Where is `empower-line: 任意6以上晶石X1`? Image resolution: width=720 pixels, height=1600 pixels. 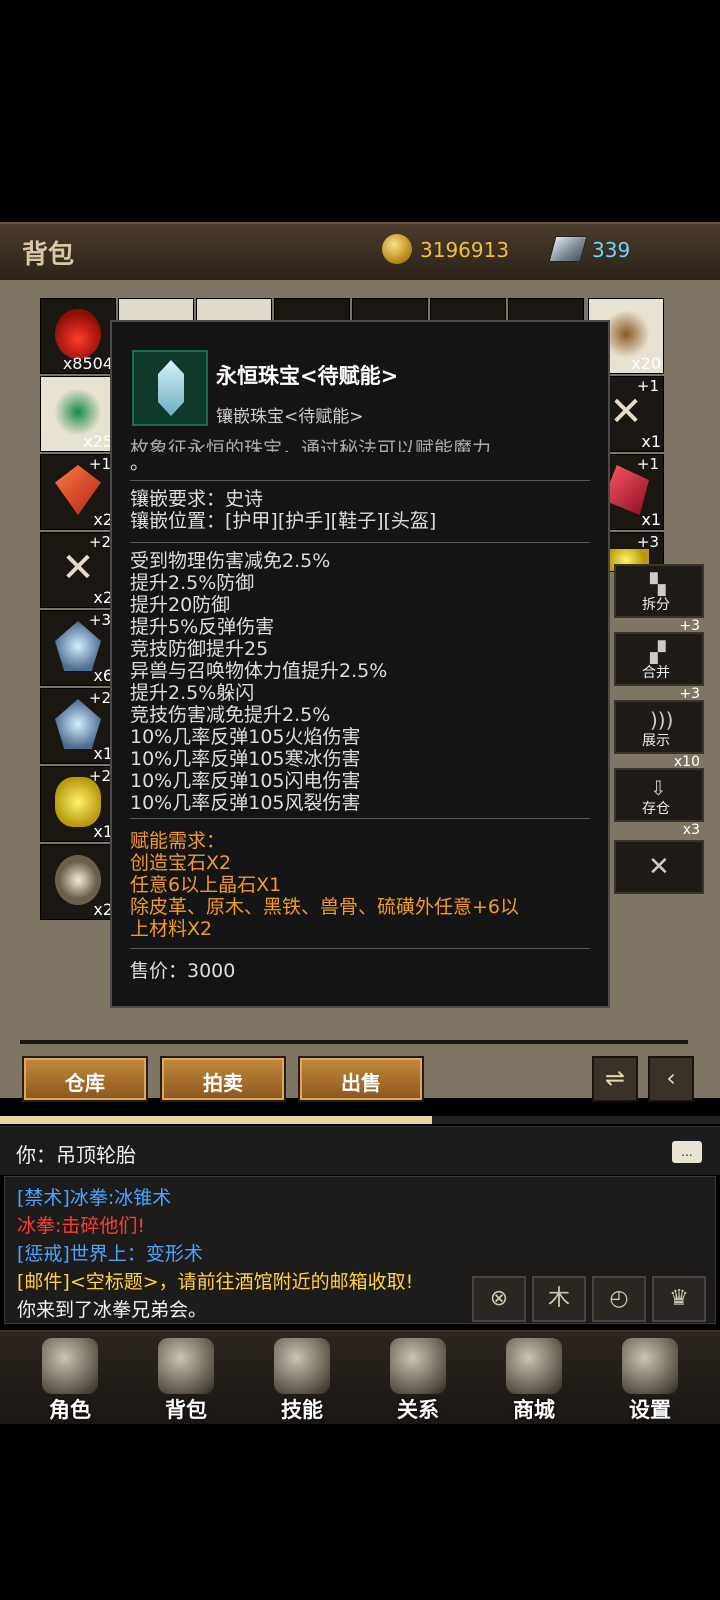 empower-line: 任意6以上晶石X1 is located at coordinates (206, 885).